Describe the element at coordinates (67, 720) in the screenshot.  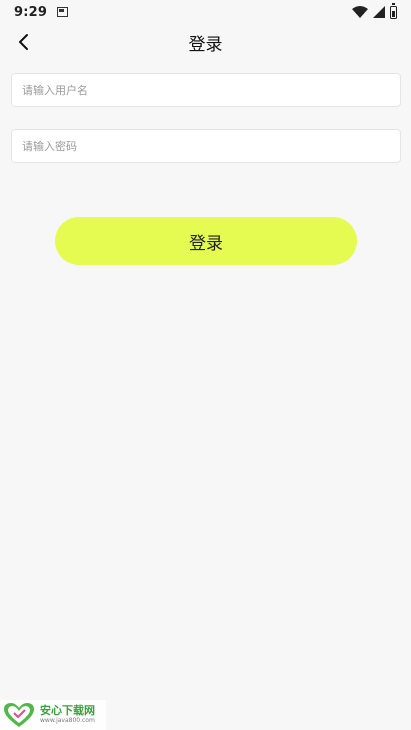
I see `watermark-url: www.java800.com` at that location.